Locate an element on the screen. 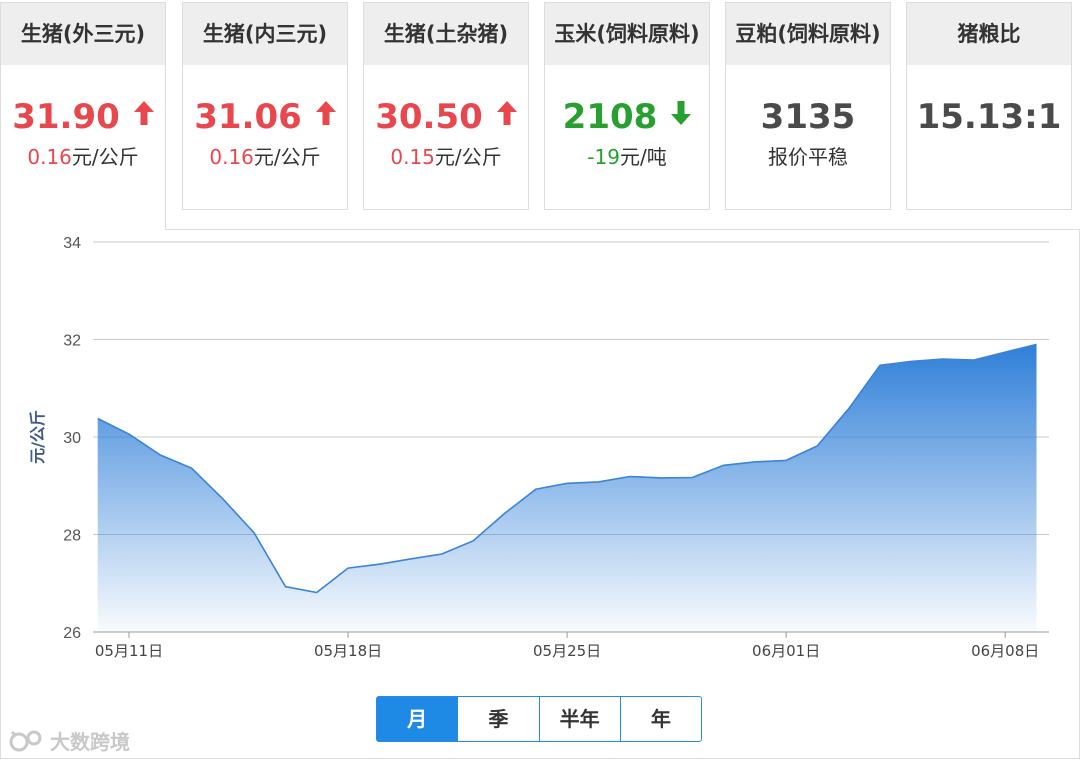 The height and width of the screenshot is (761, 1080). y-tick-label: 28 is located at coordinates (72, 536).